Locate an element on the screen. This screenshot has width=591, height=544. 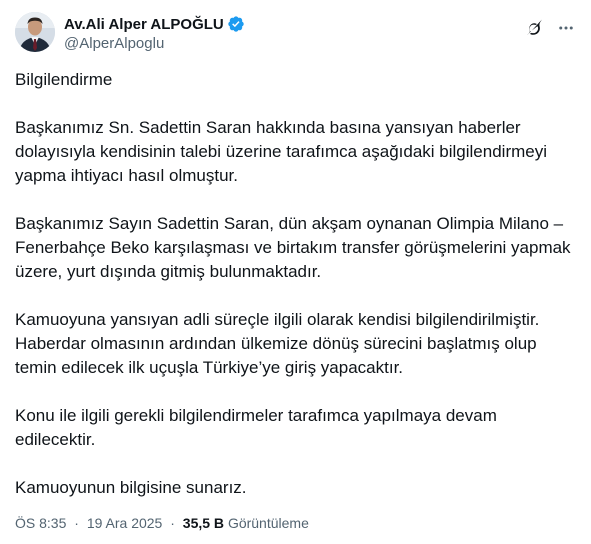
display-name: Av.Ali Alper ALPOĞLU is located at coordinates (144, 24).